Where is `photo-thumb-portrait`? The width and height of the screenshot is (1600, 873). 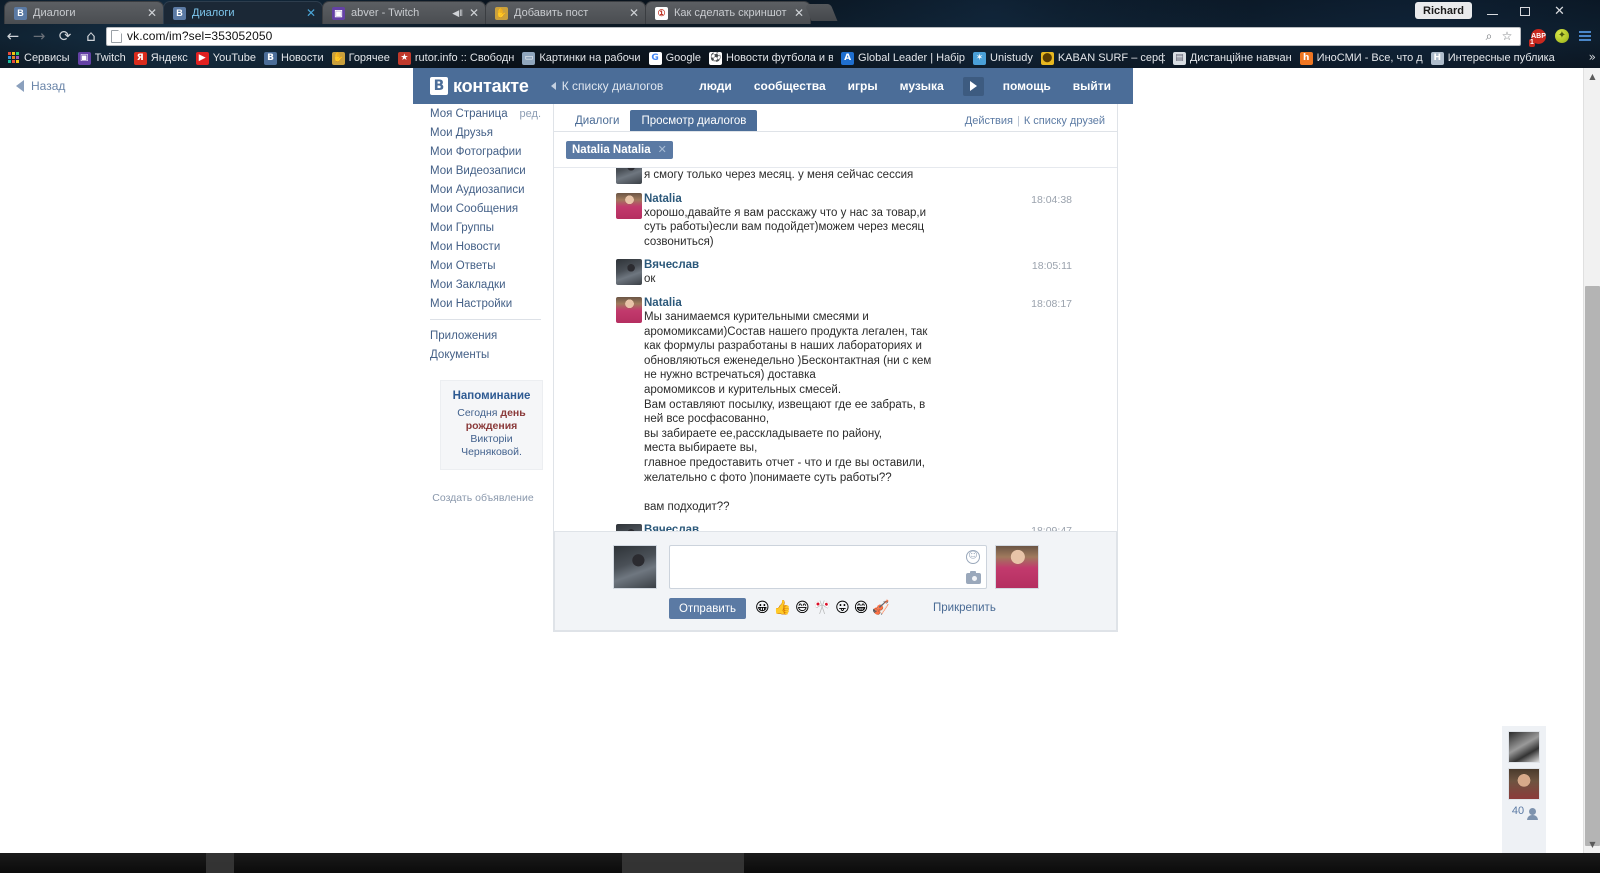 photo-thumb-portrait is located at coordinates (1524, 784).